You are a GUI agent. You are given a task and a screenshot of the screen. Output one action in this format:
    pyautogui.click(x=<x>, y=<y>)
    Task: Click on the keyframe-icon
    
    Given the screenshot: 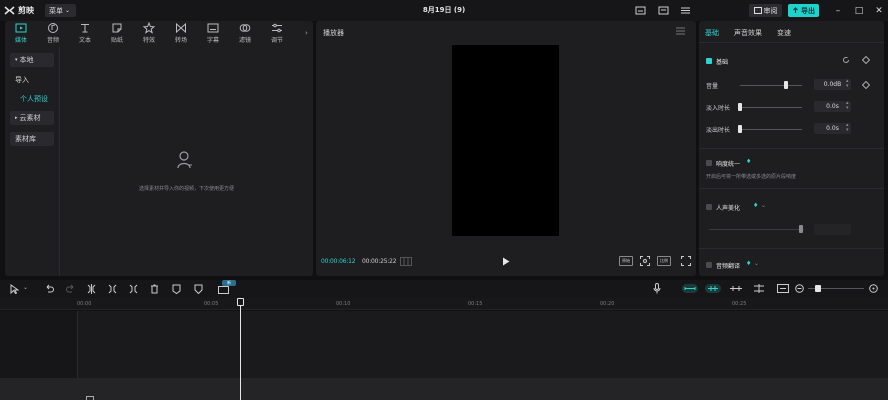 What is the action you would take?
    pyautogui.click(x=866, y=60)
    